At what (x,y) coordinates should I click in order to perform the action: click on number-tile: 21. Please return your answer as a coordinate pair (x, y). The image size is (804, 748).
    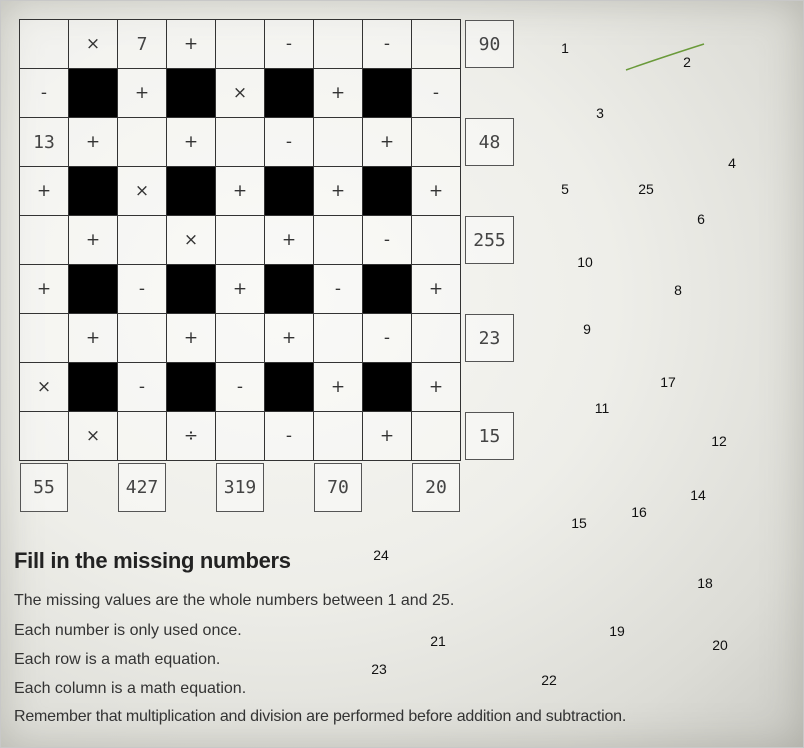
    Looking at the image, I should click on (438, 641).